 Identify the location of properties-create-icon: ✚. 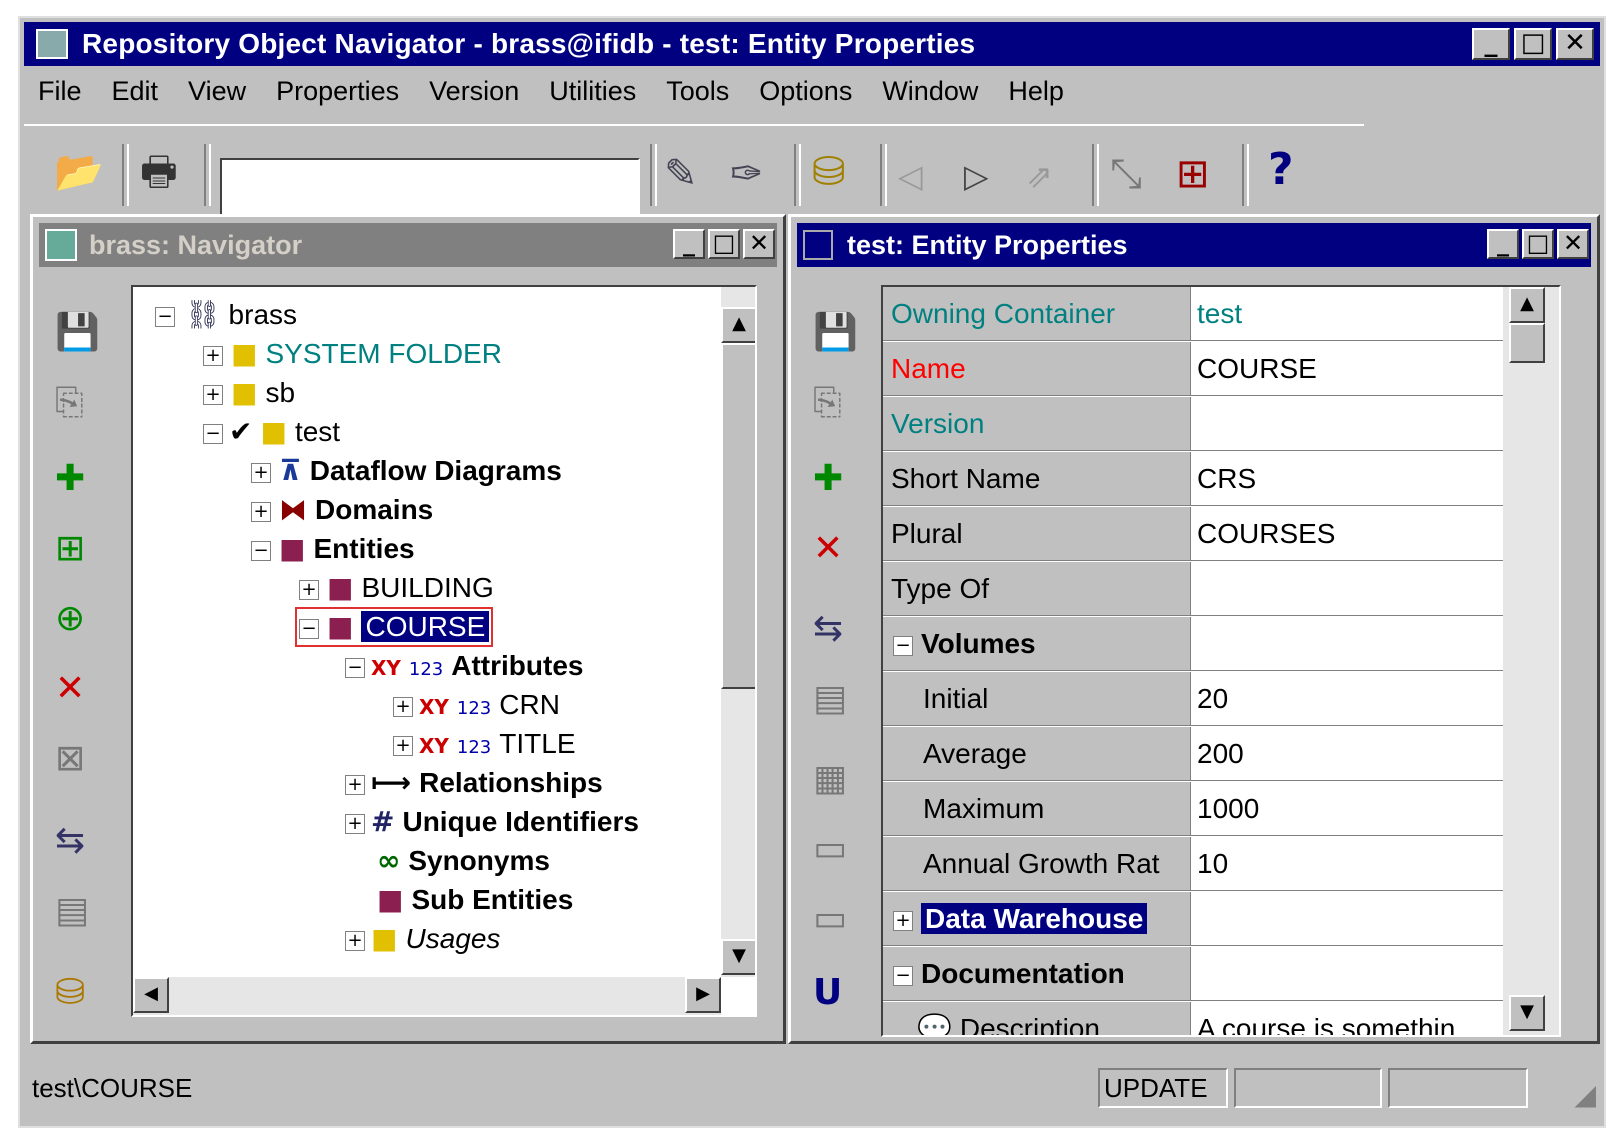
(828, 479).